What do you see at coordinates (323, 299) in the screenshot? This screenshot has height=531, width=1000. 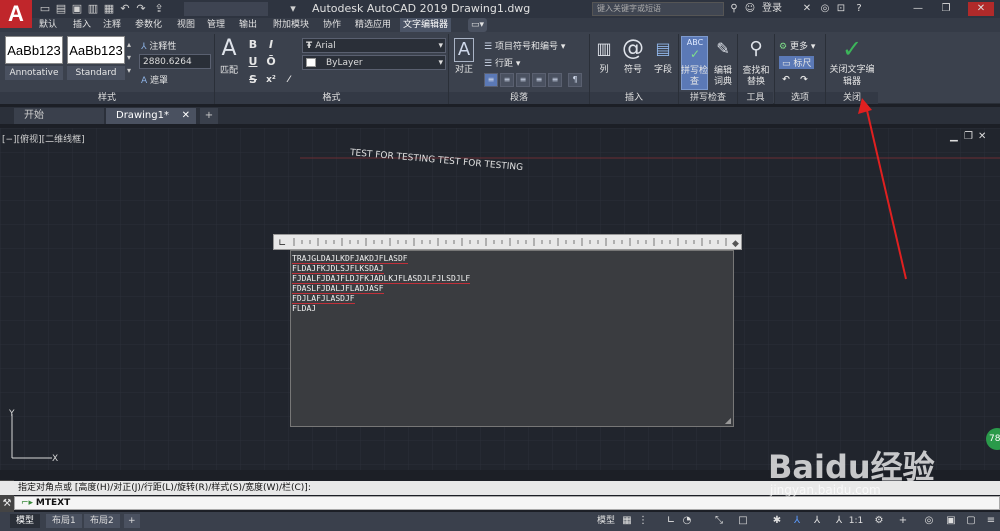 I see `text-line: FDJLAFJLASDJF` at bounding box center [323, 299].